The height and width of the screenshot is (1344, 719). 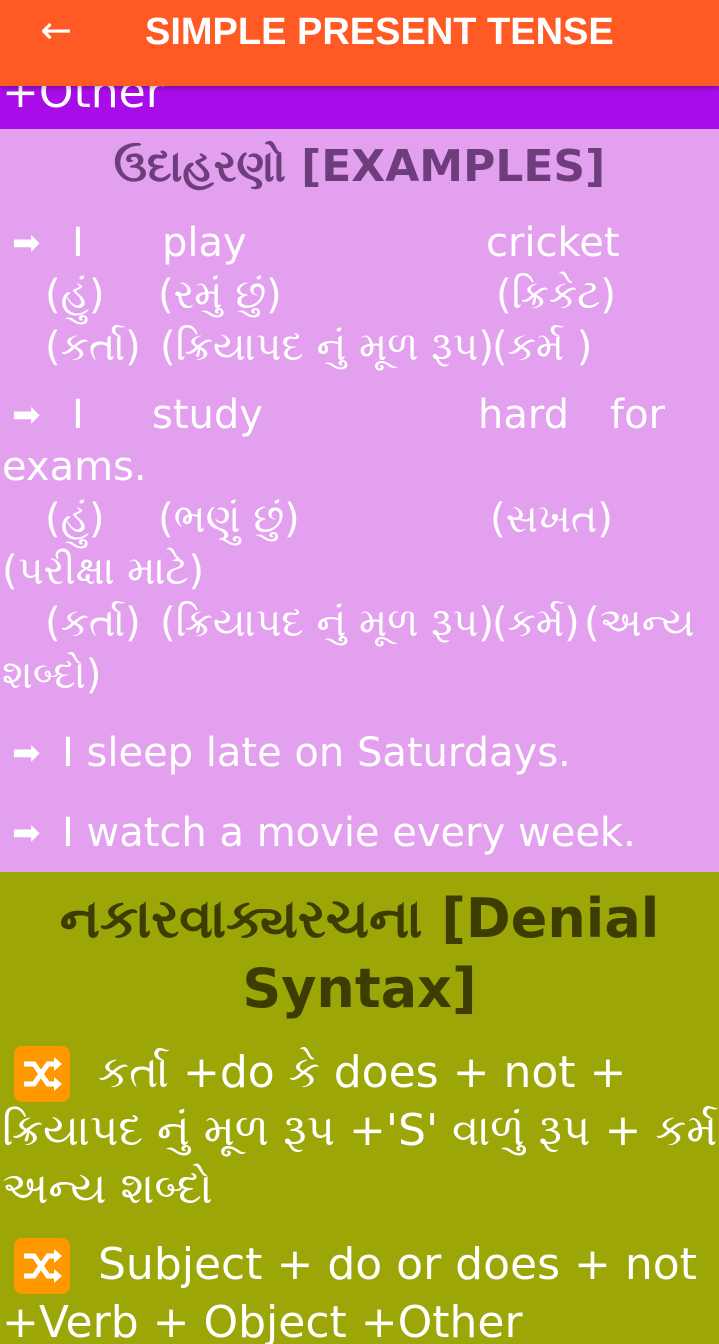 What do you see at coordinates (93, 347) in the screenshot?
I see `example1-role-subject: (કર્તા)` at bounding box center [93, 347].